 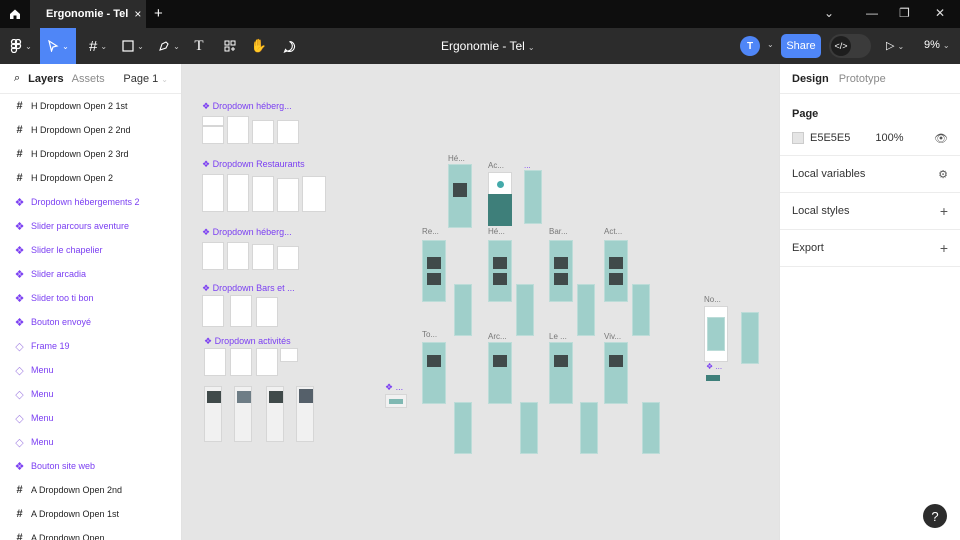 I want to click on comment-tool-button, so click(x=289, y=46).